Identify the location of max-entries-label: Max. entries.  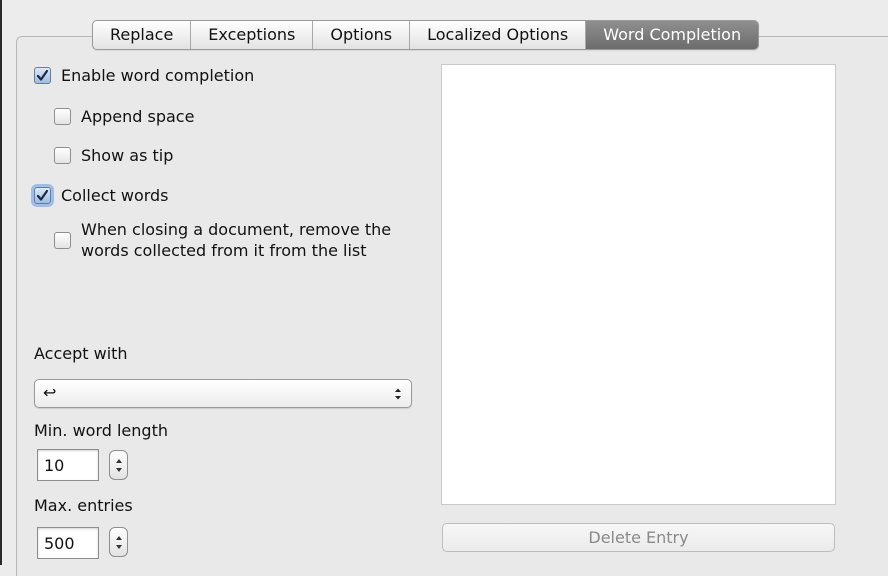
(83, 505).